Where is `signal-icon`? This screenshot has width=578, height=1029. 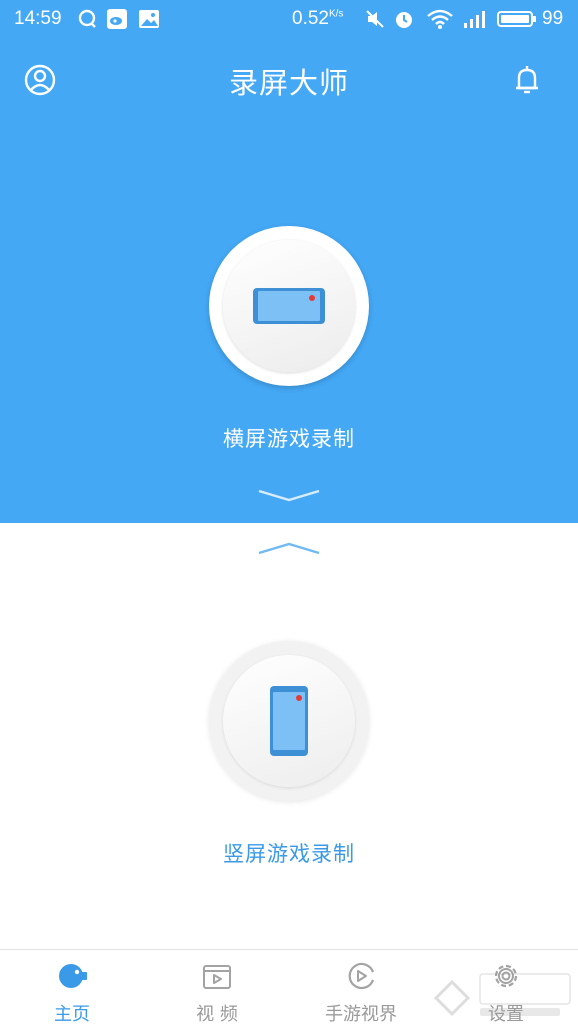
signal-icon is located at coordinates (474, 19).